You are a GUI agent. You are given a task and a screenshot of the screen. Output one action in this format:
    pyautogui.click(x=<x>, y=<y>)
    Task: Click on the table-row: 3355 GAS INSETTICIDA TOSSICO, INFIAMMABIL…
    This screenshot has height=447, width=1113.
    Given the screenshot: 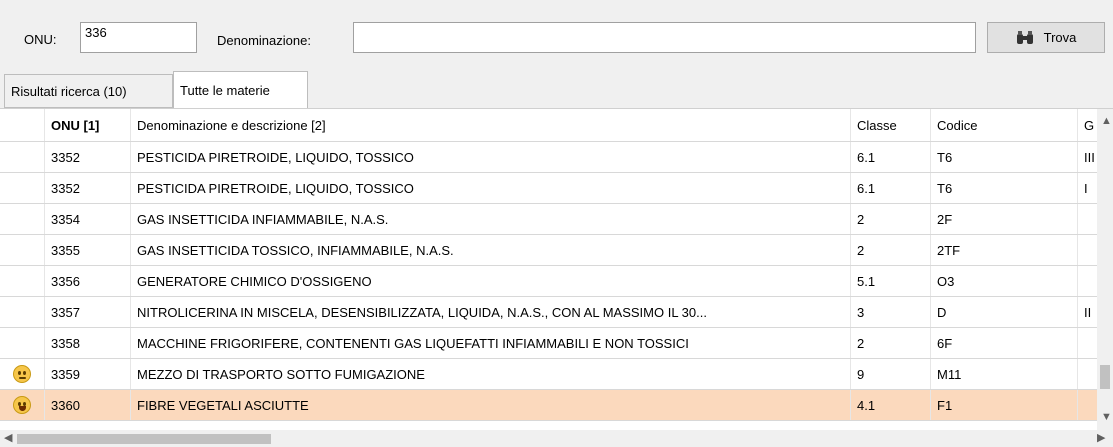 What is the action you would take?
    pyautogui.click(x=548, y=250)
    